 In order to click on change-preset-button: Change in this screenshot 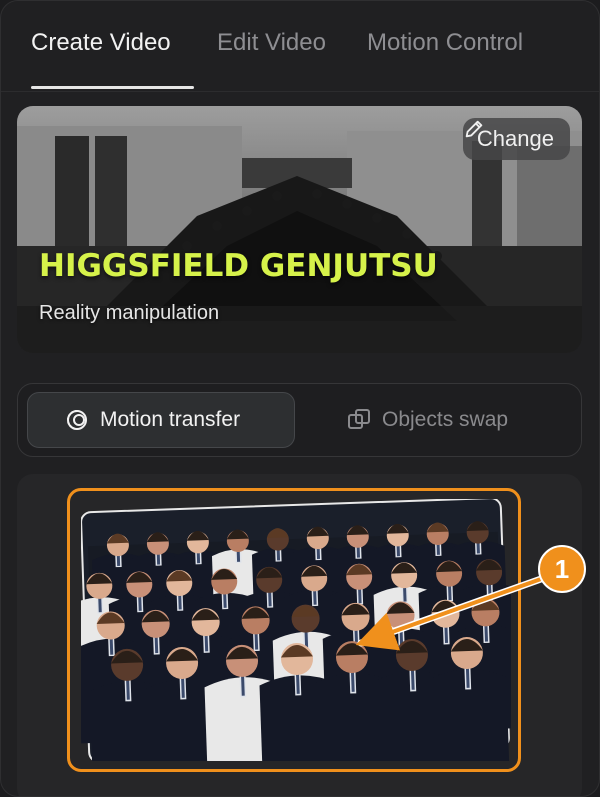, I will do `click(516, 139)`.